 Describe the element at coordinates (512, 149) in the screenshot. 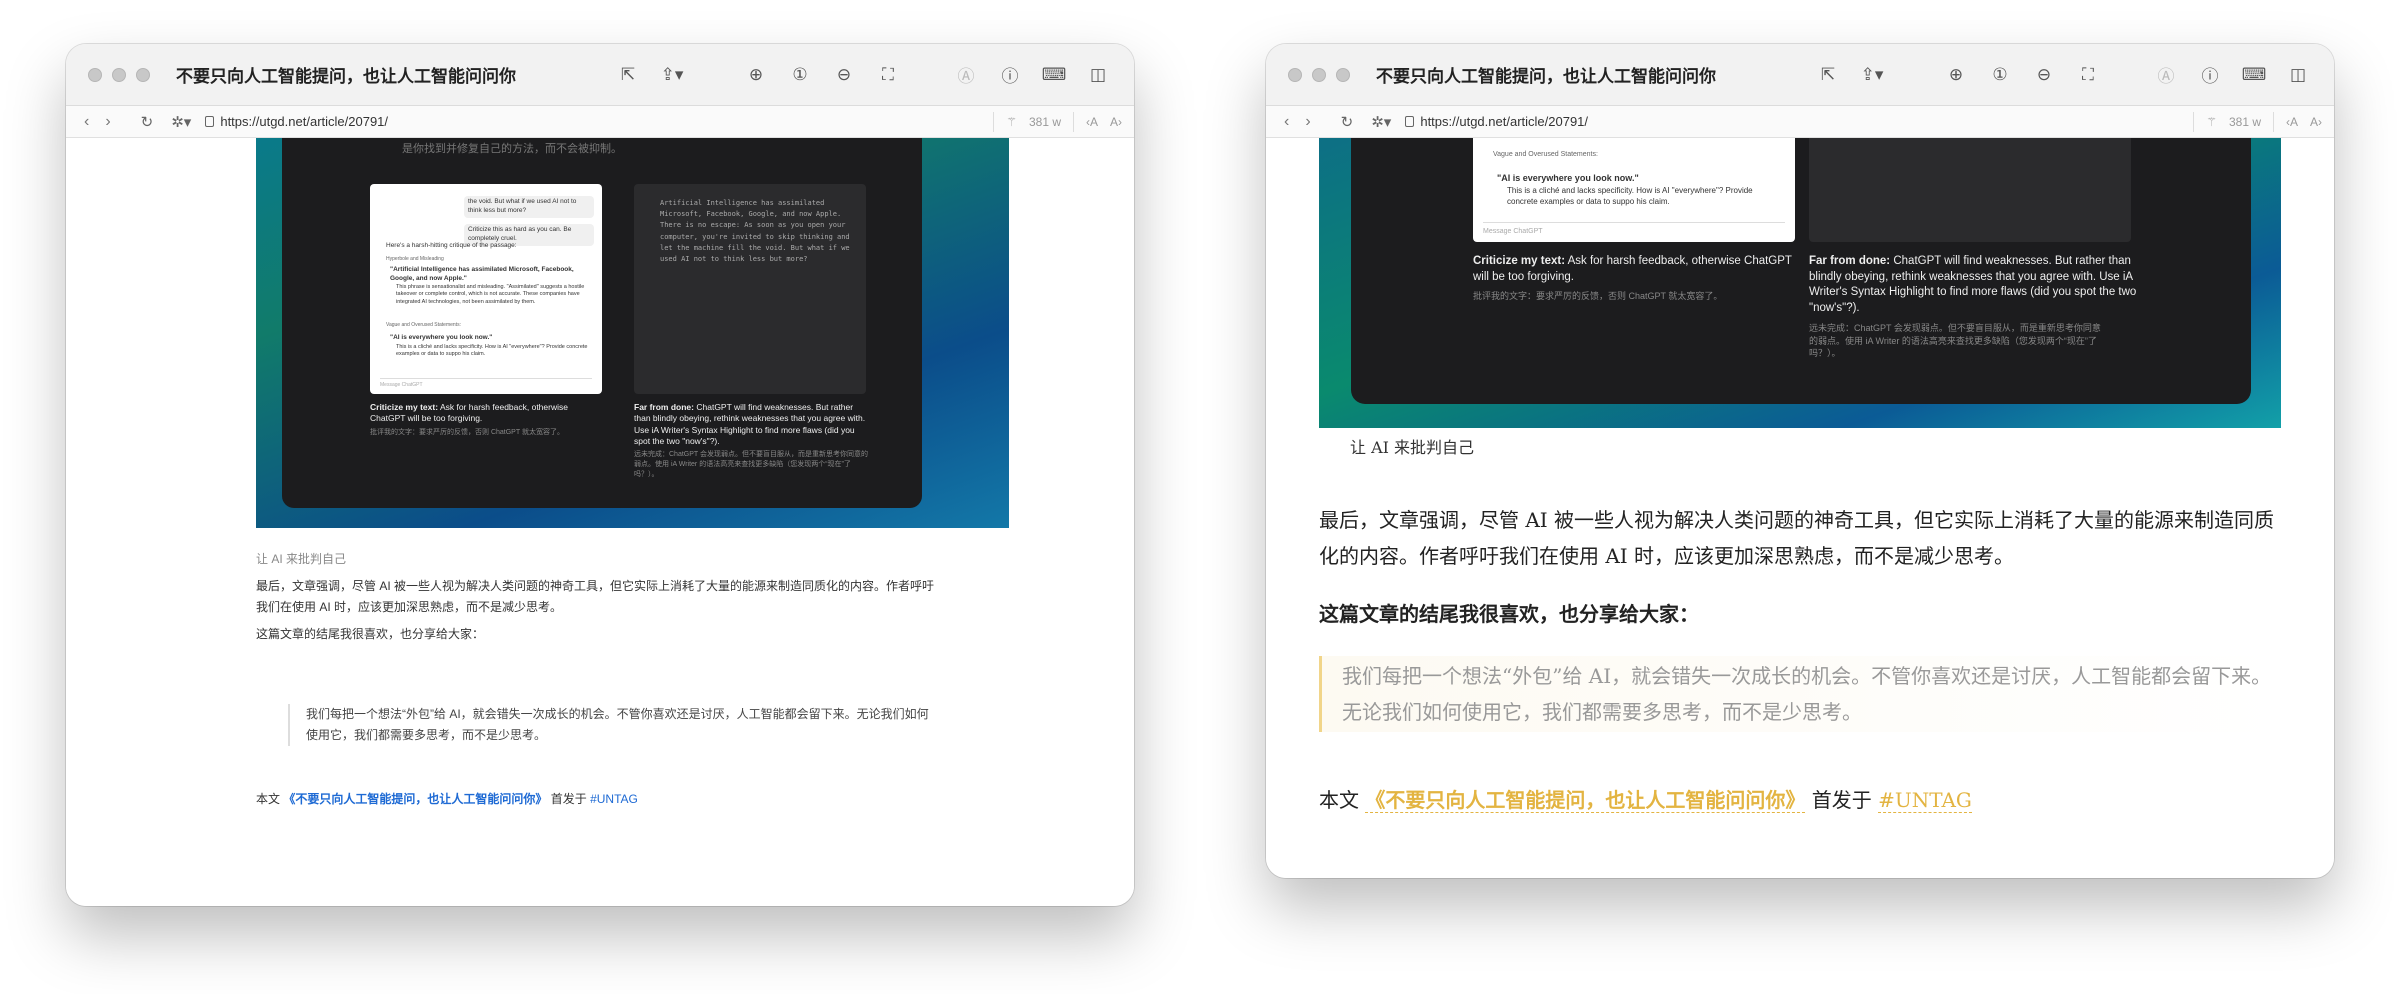

I see `image-top-text: 是你找到并修复自己的方法，而不会被抑制。` at that location.